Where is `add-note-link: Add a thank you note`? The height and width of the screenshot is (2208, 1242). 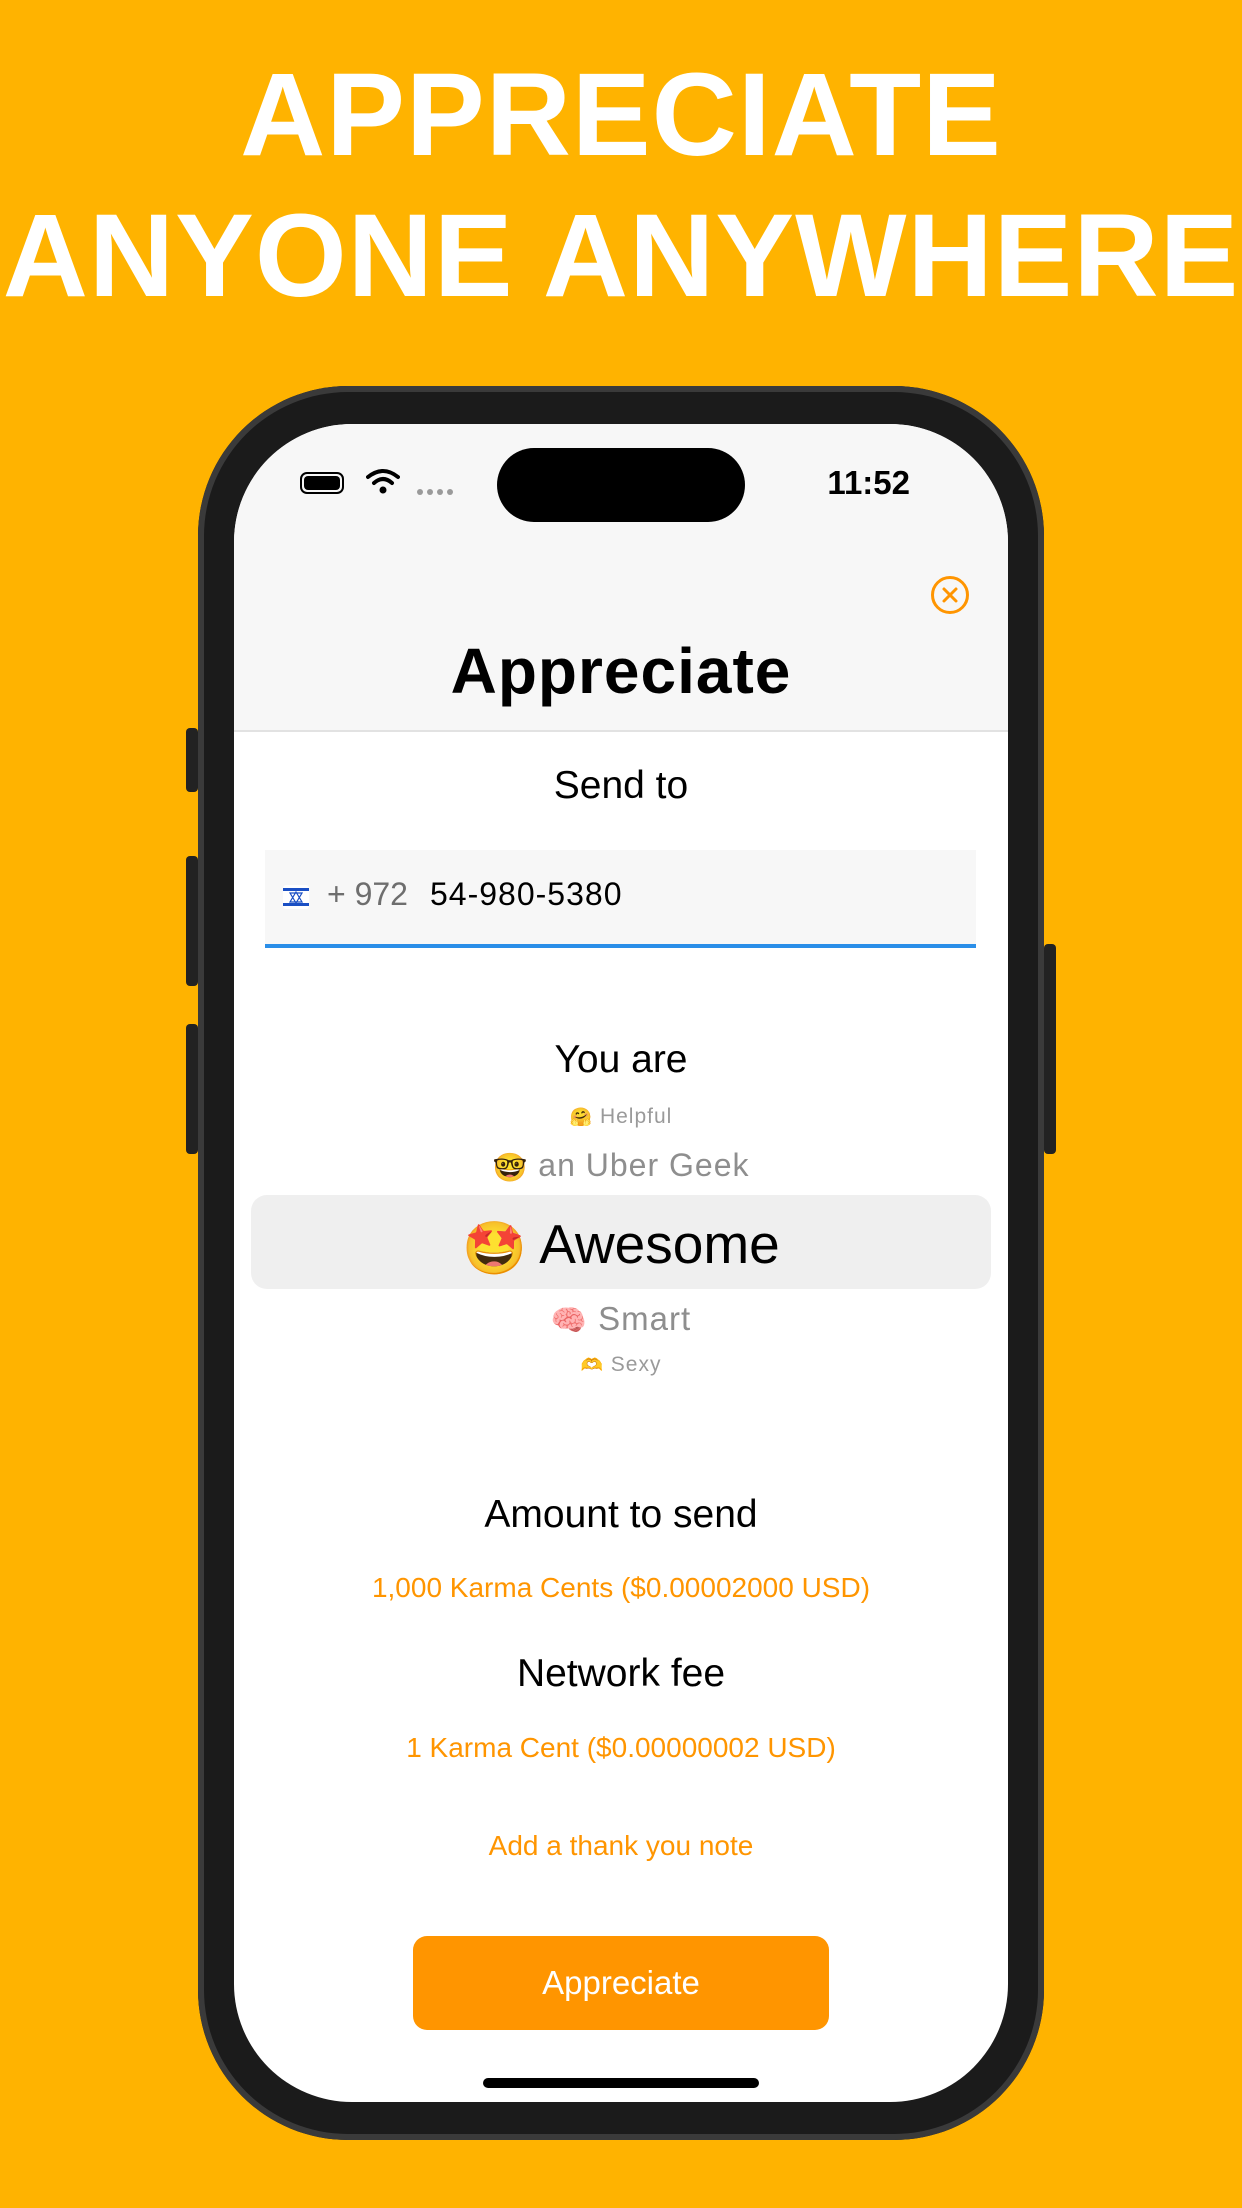
add-note-link: Add a thank you note is located at coordinates (621, 1846).